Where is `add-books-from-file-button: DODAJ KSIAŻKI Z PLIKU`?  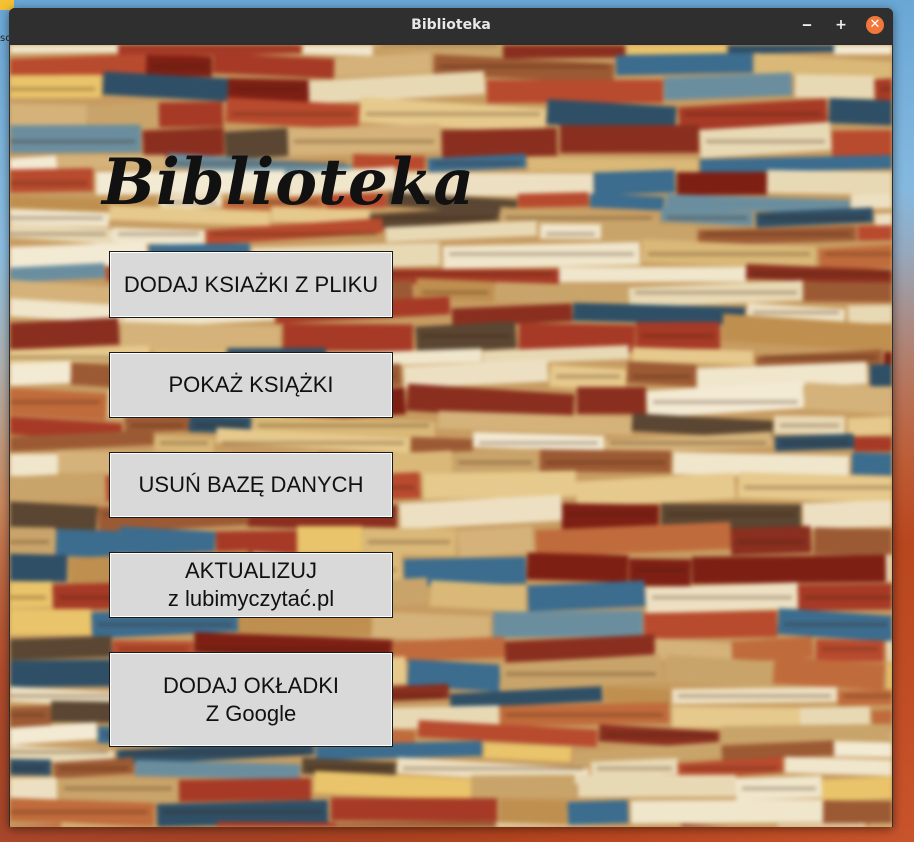
add-books-from-file-button: DODAJ KSIAŻKI Z PLIKU is located at coordinates (251, 284).